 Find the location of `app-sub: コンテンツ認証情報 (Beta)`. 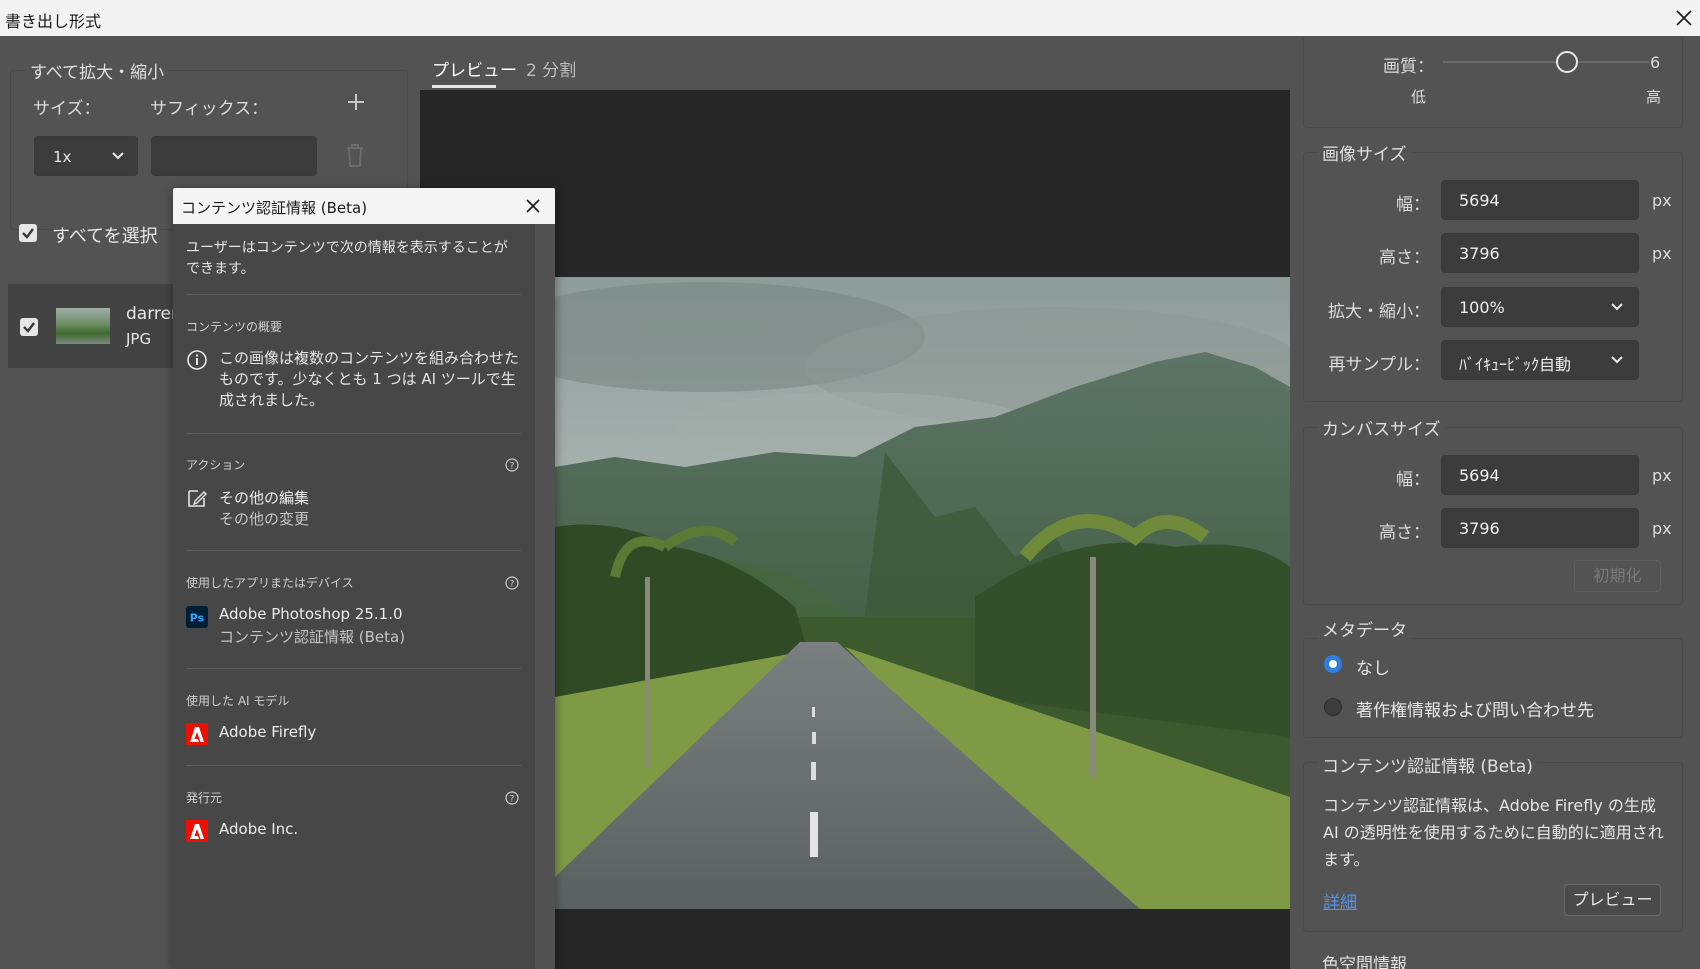

app-sub: コンテンツ認証情報 (Beta) is located at coordinates (312, 637).